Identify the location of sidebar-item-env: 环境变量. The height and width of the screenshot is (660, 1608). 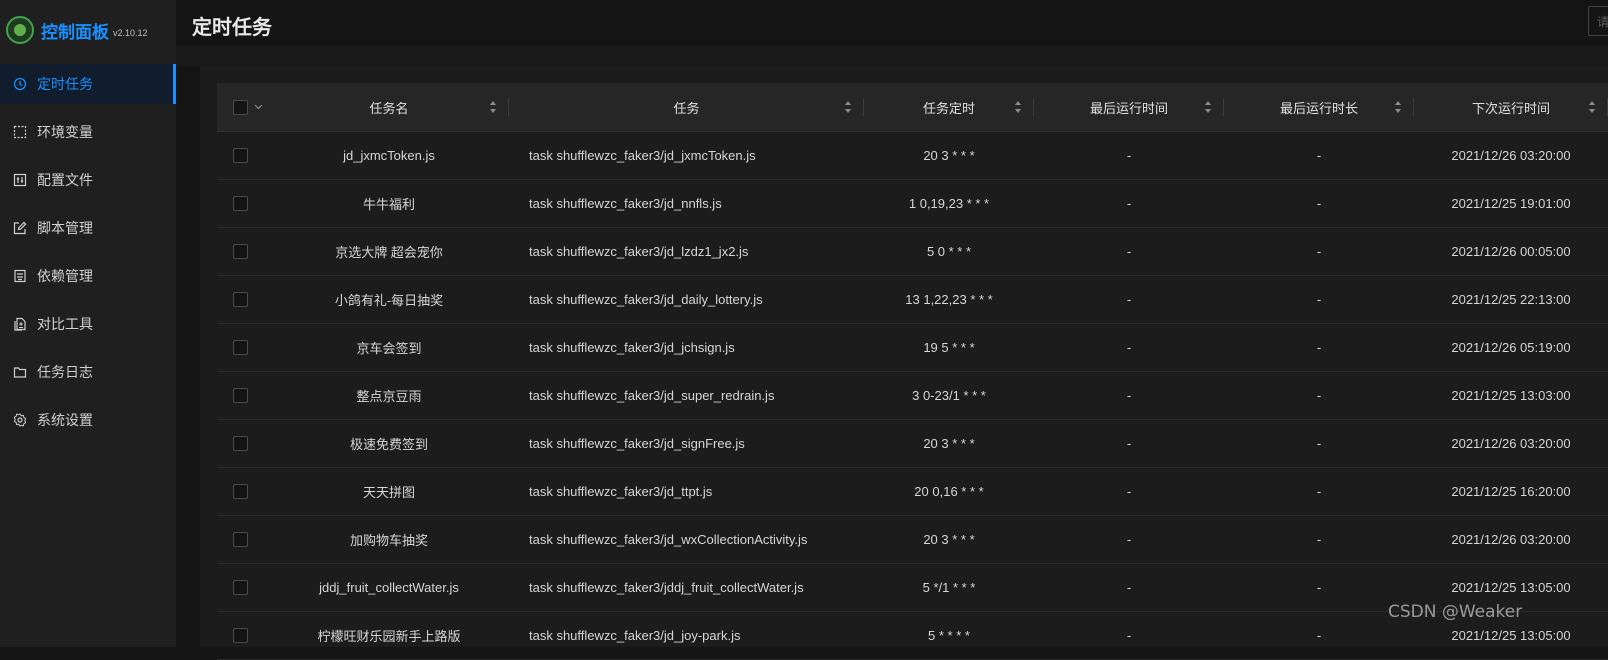
(88, 132).